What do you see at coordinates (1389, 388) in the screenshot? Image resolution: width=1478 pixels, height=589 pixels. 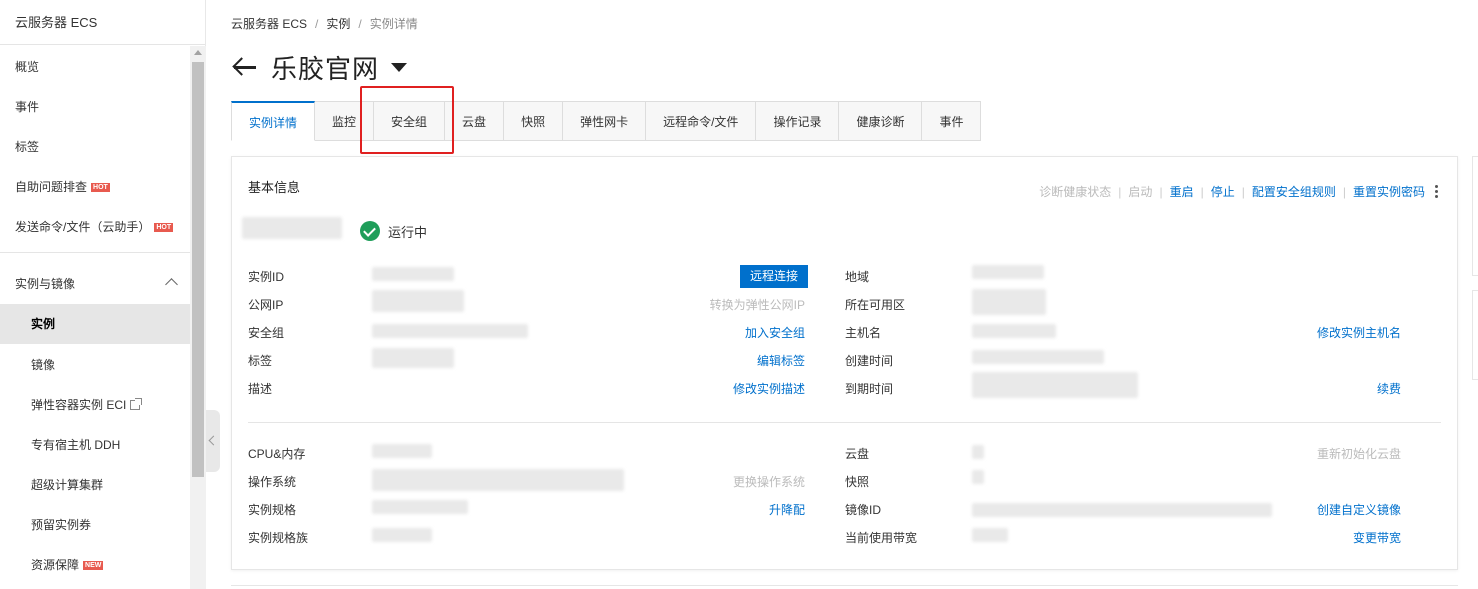 I see `renew-link: 续费` at bounding box center [1389, 388].